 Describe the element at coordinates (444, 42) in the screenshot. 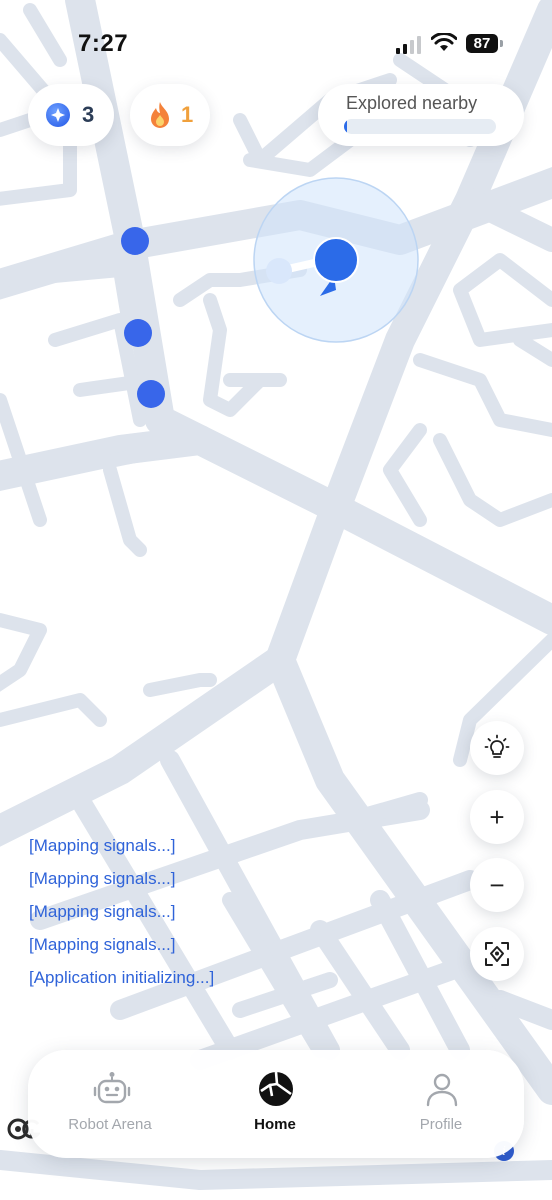

I see `wifi-icon` at that location.